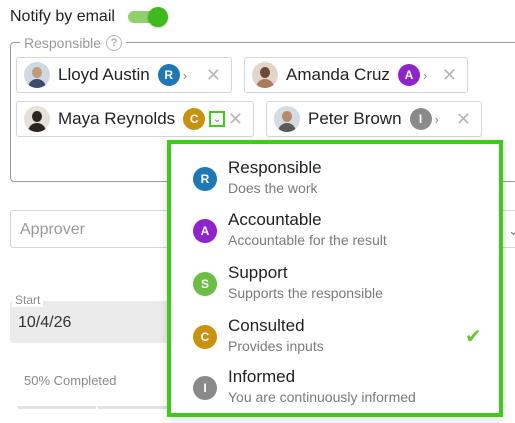  I want to click on notify-email-row: Notify by email, so click(62, 17).